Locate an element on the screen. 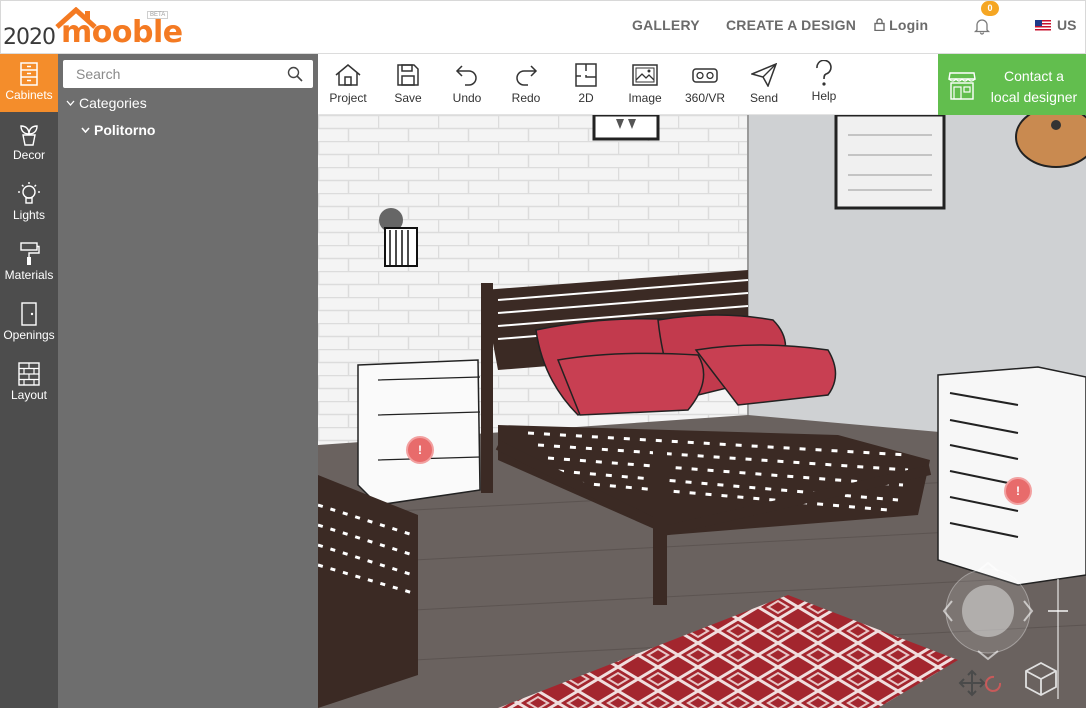  rail-label: Cabinets is located at coordinates (29, 95).